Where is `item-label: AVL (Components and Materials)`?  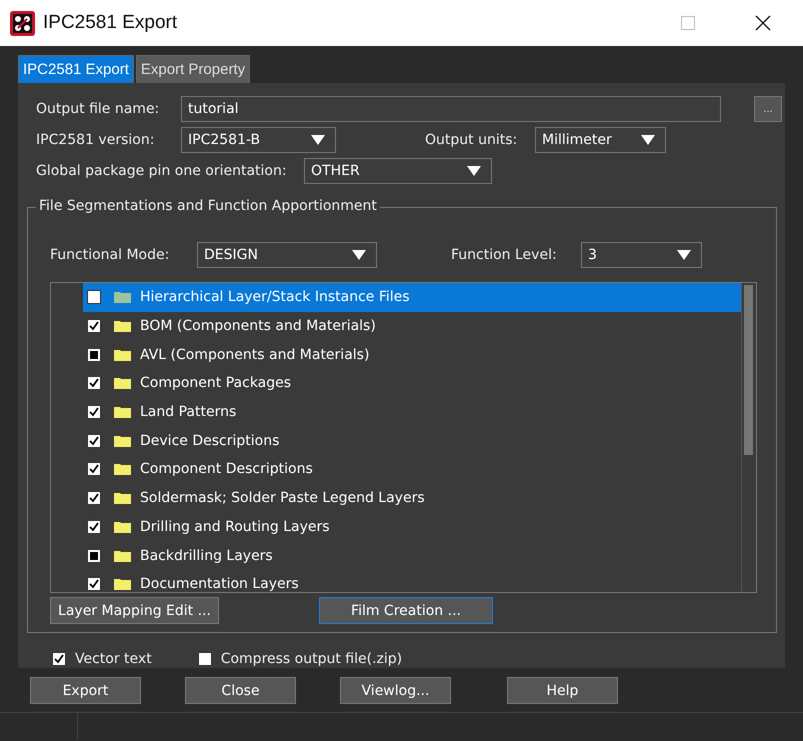 item-label: AVL (Components and Materials) is located at coordinates (255, 354).